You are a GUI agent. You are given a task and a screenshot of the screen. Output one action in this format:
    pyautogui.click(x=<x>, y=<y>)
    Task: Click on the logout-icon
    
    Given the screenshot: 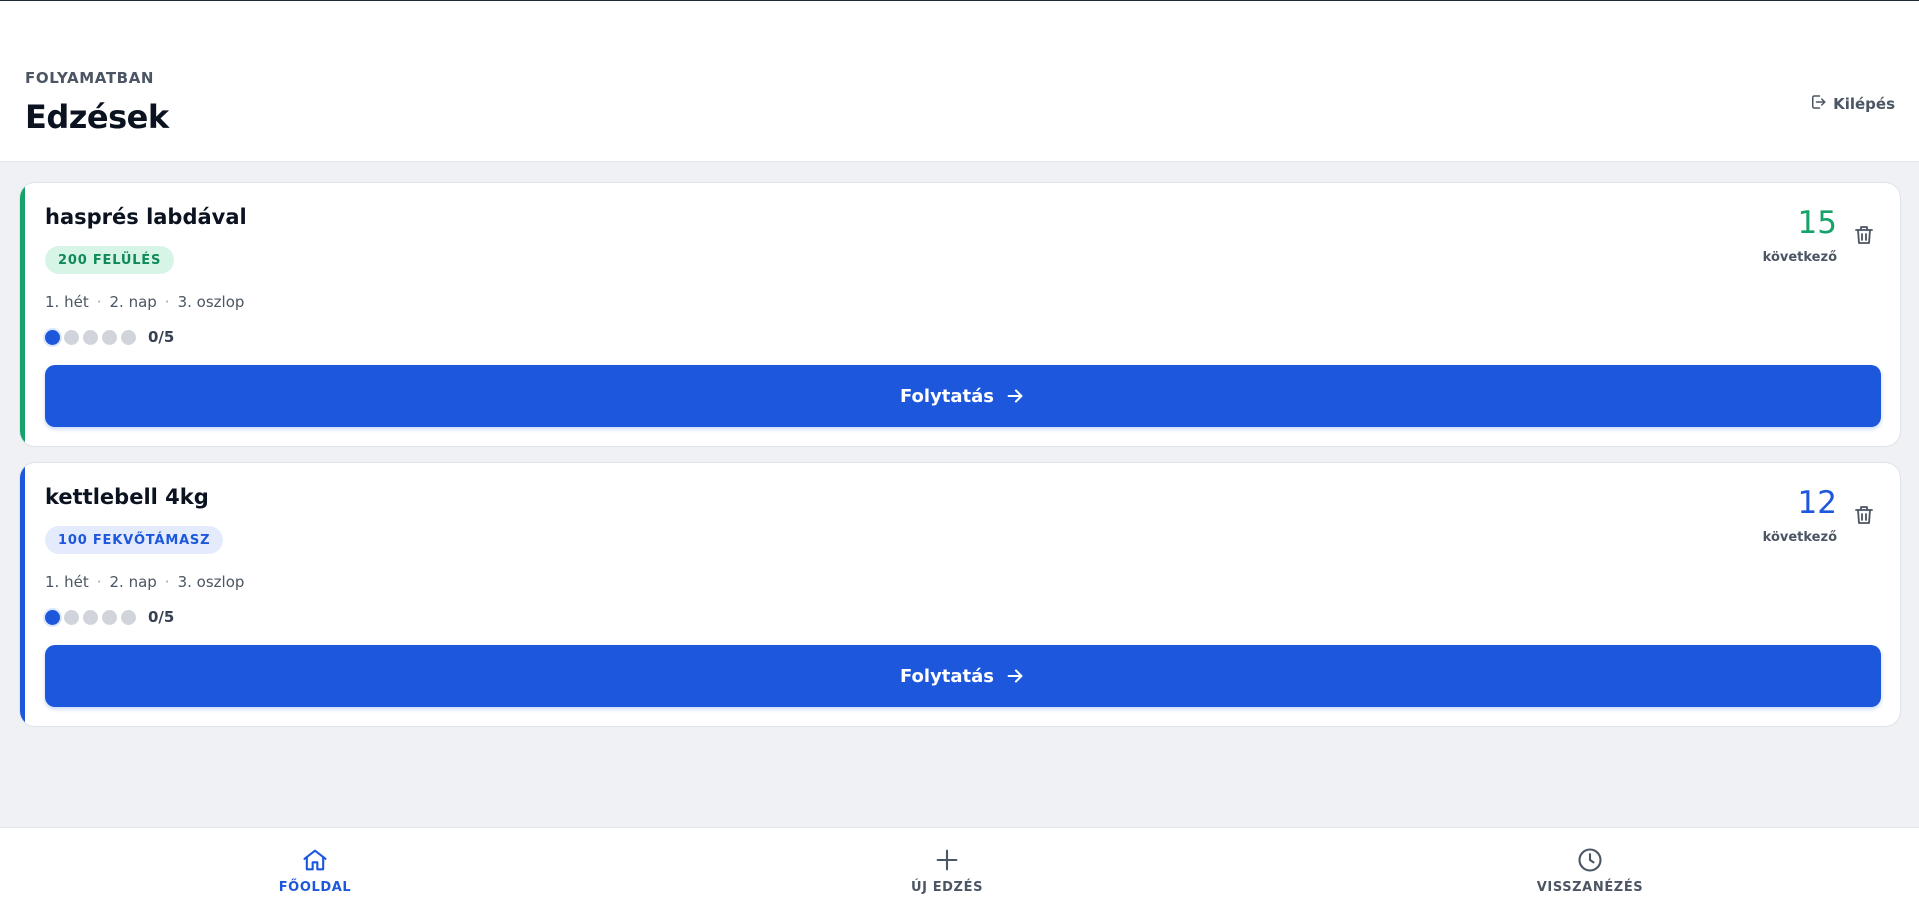 What is the action you would take?
    pyautogui.click(x=1818, y=104)
    